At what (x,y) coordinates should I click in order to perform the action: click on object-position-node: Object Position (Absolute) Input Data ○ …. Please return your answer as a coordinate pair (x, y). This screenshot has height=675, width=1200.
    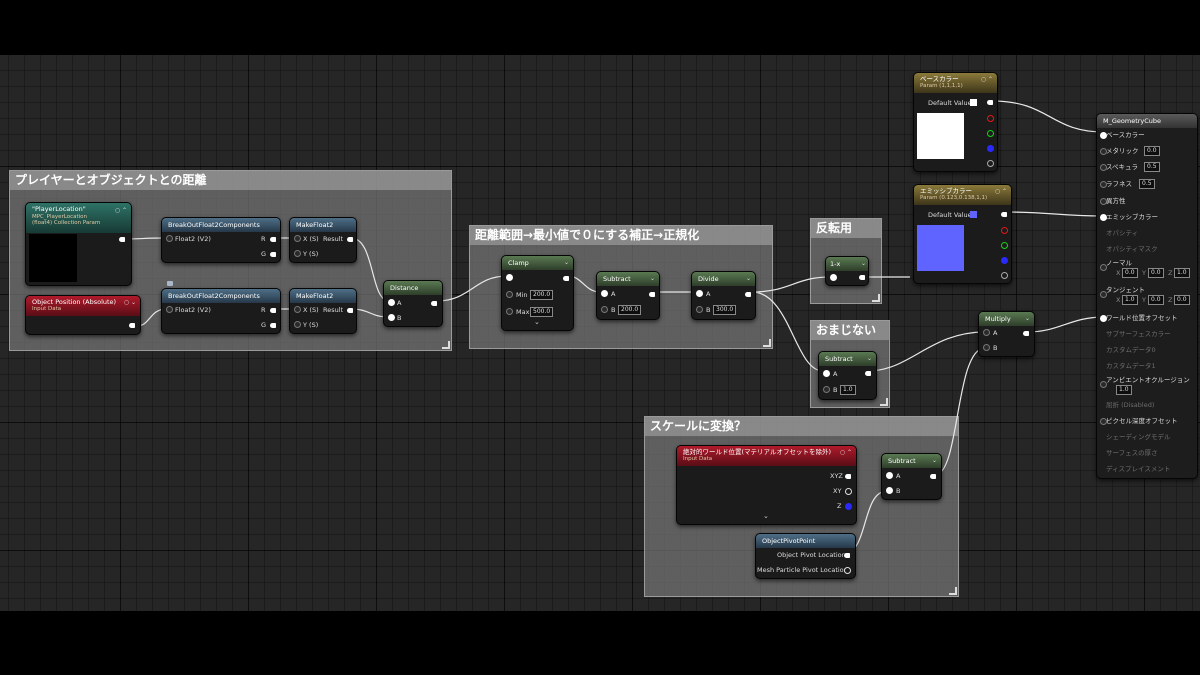
    Looking at the image, I should click on (83, 315).